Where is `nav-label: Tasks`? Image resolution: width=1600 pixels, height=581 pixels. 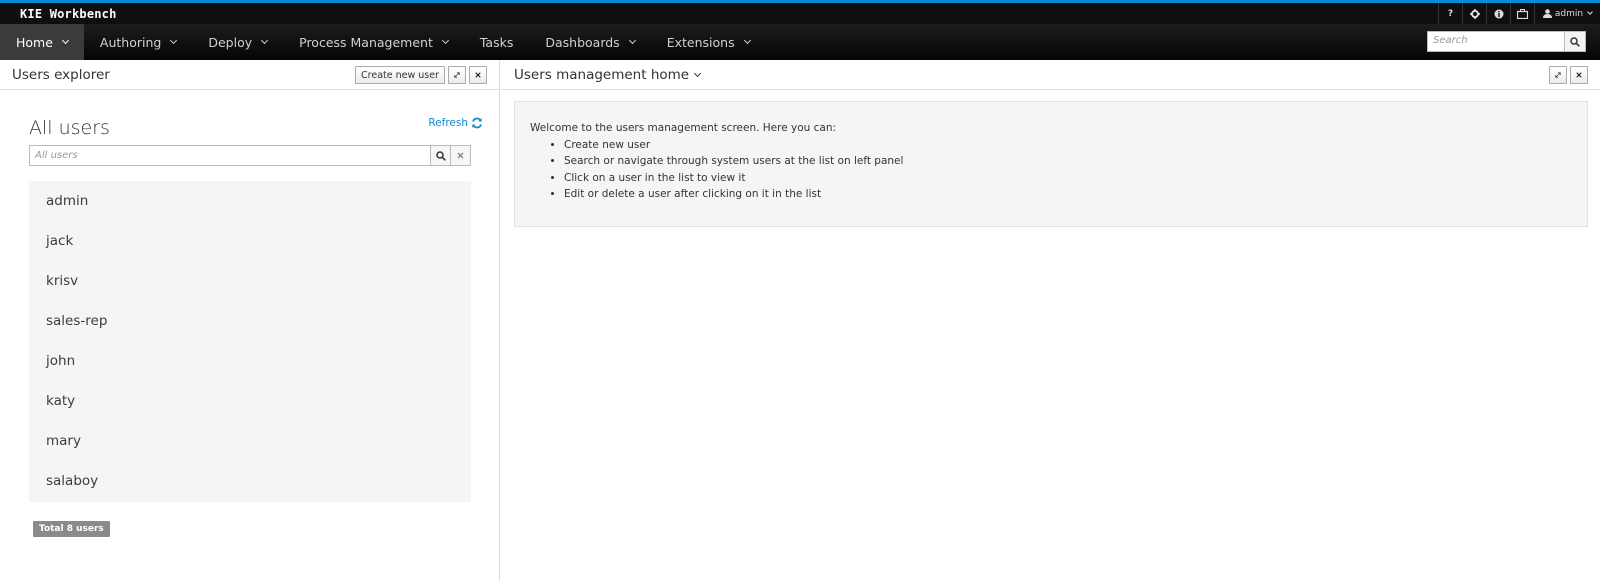
nav-label: Tasks is located at coordinates (496, 42).